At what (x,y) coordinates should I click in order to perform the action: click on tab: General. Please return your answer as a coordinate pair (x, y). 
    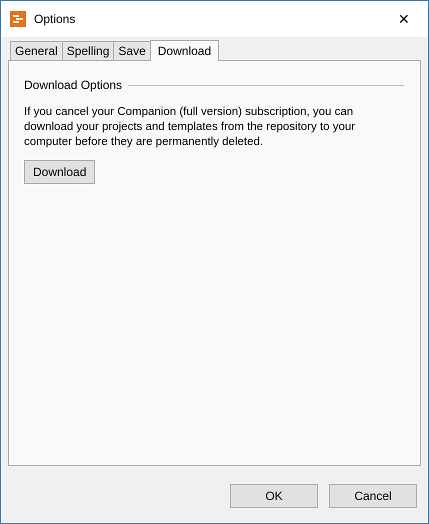
    Looking at the image, I should click on (36, 50).